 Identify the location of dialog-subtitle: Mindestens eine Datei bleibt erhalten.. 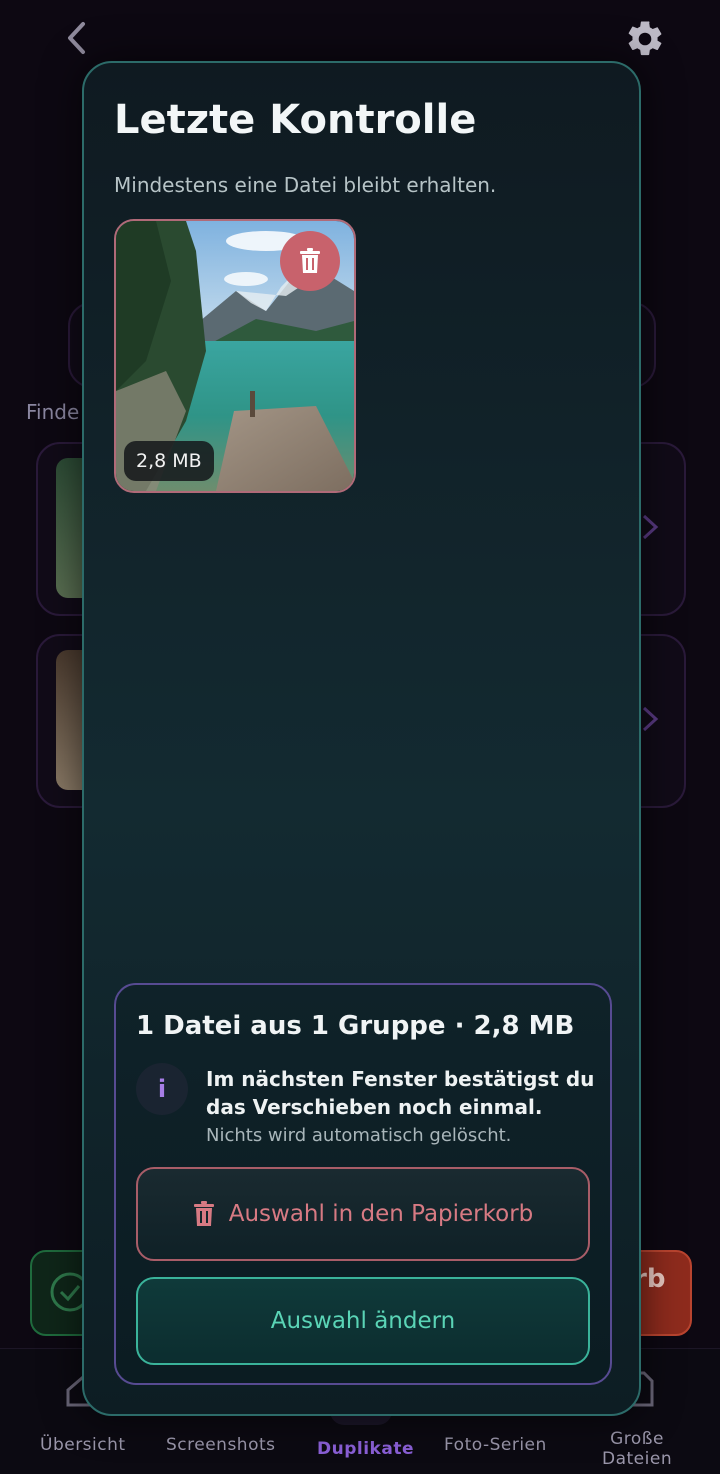
(305, 185).